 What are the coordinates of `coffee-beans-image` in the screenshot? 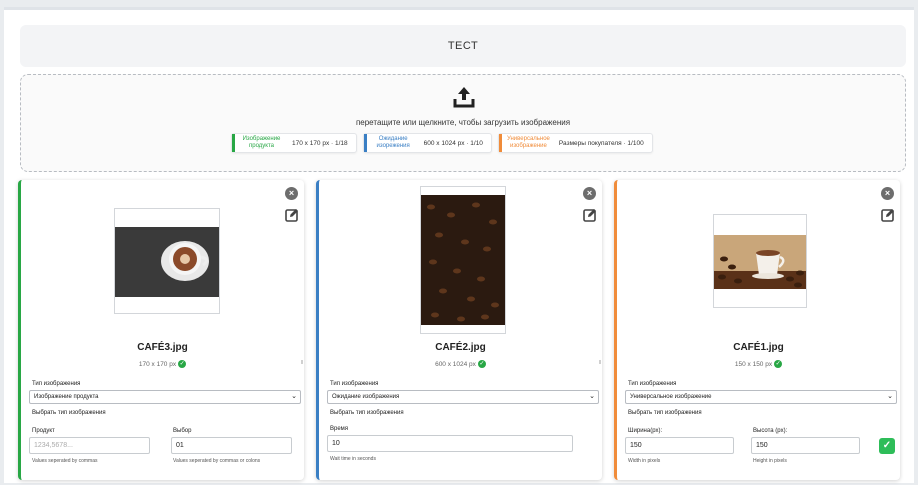 It's located at (463, 260).